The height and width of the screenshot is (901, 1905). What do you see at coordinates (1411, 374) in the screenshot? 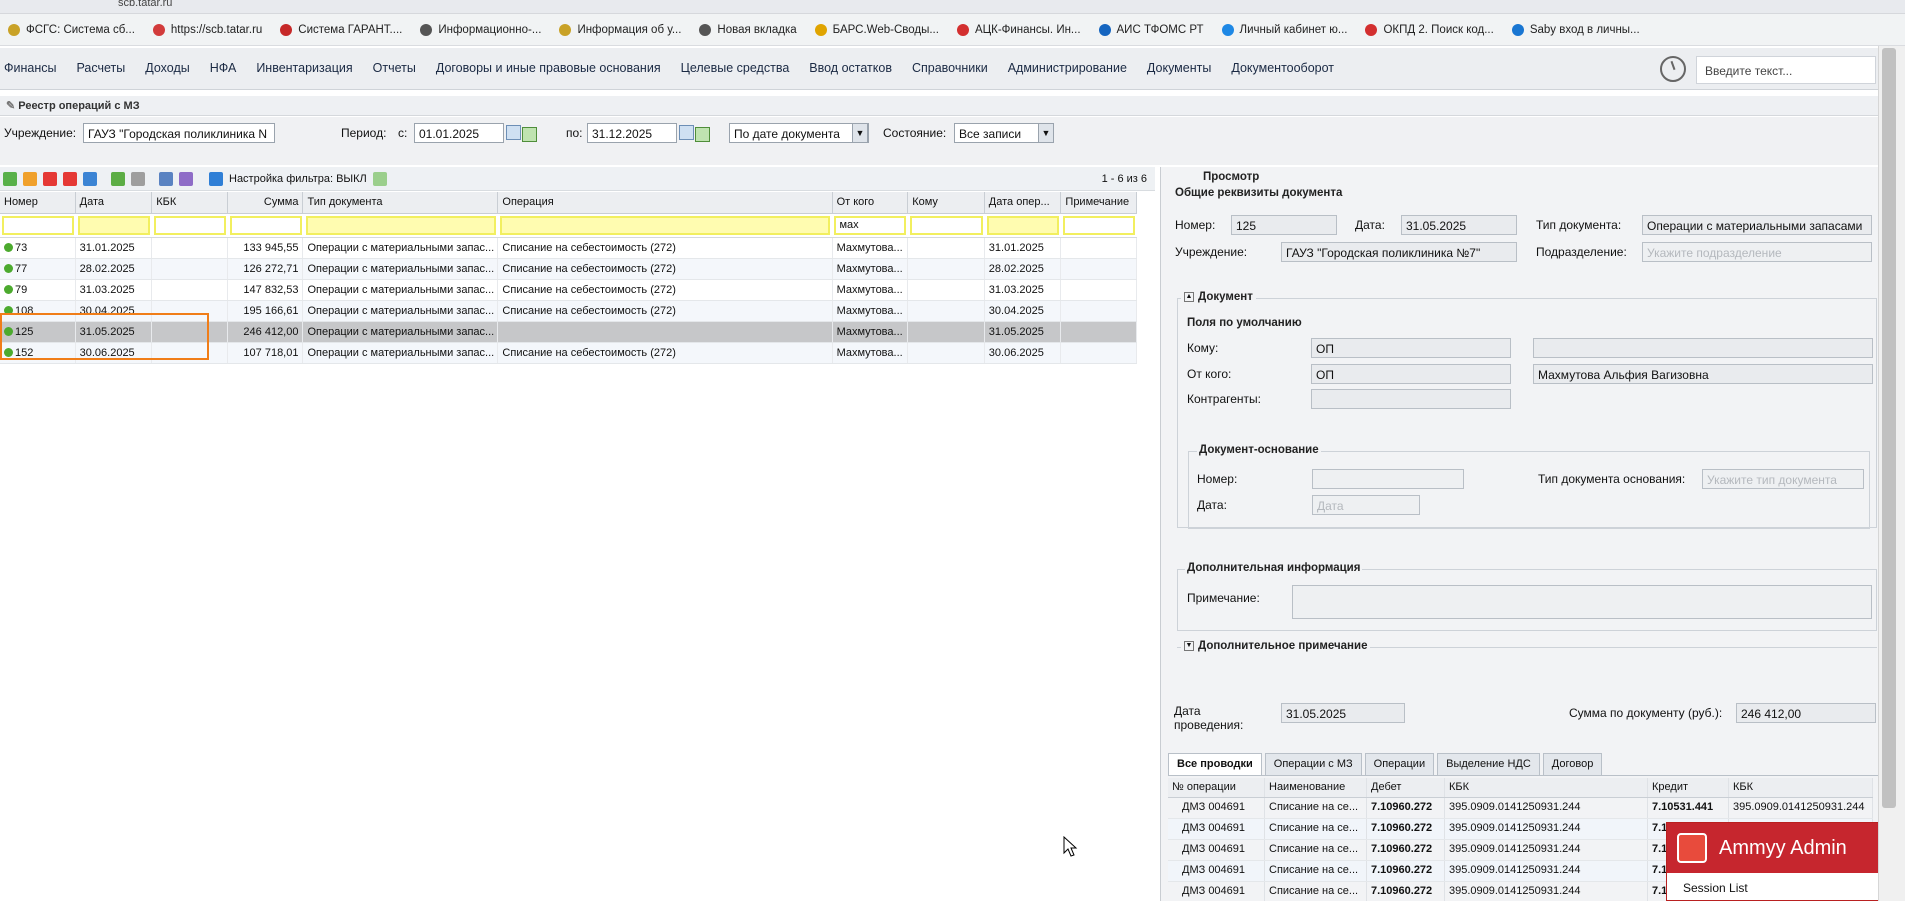
I see `from-field: ОП` at bounding box center [1411, 374].